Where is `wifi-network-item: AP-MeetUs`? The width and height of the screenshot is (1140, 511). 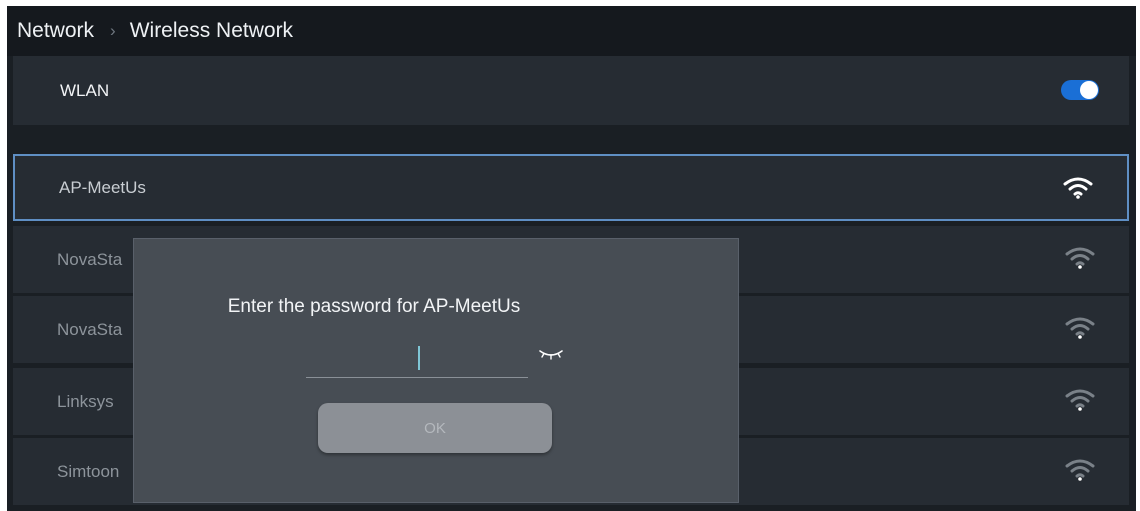 wifi-network-item: AP-MeetUs is located at coordinates (571, 187).